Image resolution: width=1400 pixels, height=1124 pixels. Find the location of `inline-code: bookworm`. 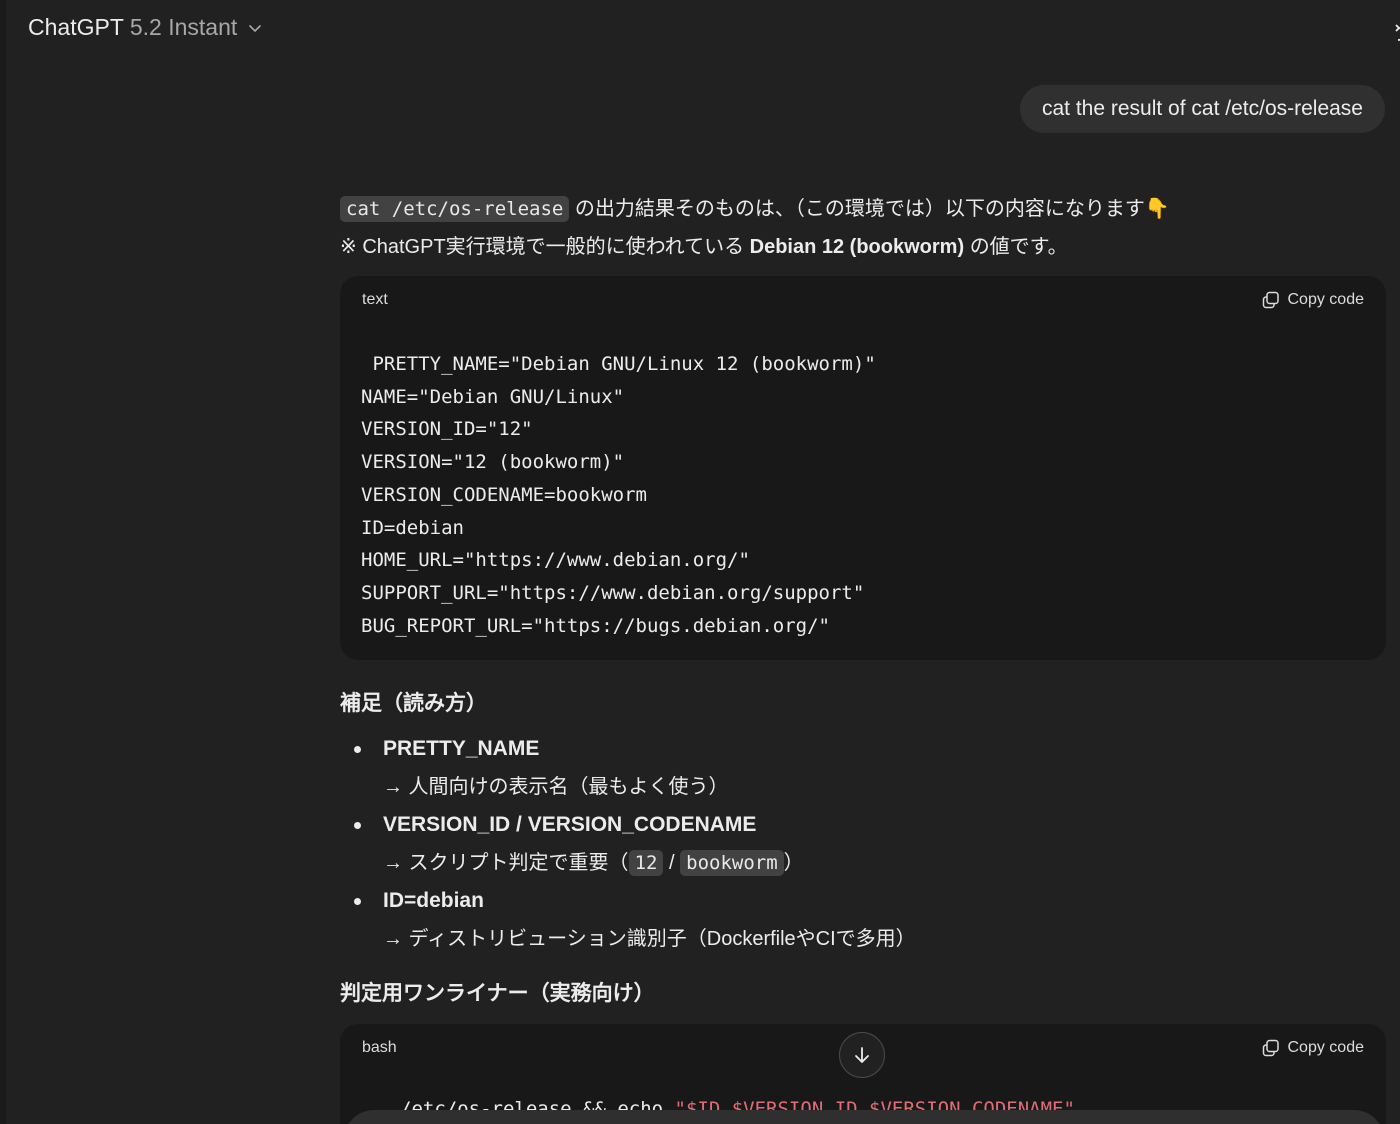

inline-code: bookworm is located at coordinates (732, 863).